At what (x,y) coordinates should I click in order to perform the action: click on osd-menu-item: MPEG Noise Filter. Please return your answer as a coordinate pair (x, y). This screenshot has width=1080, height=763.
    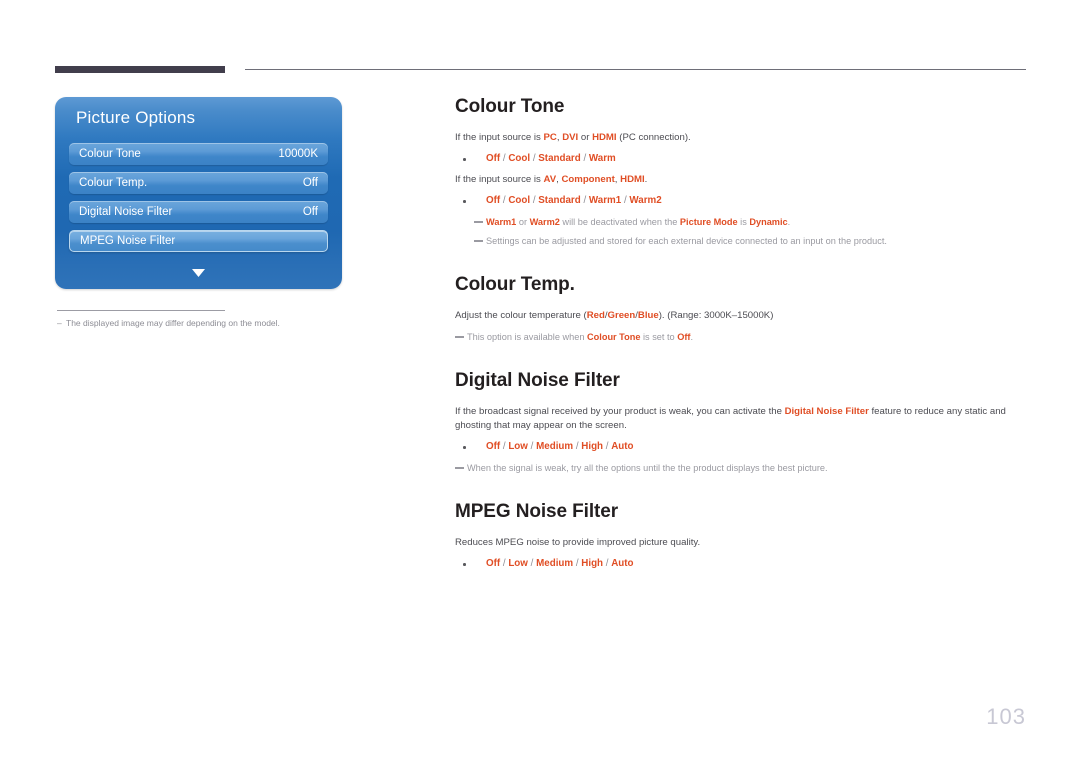
    Looking at the image, I should click on (198, 241).